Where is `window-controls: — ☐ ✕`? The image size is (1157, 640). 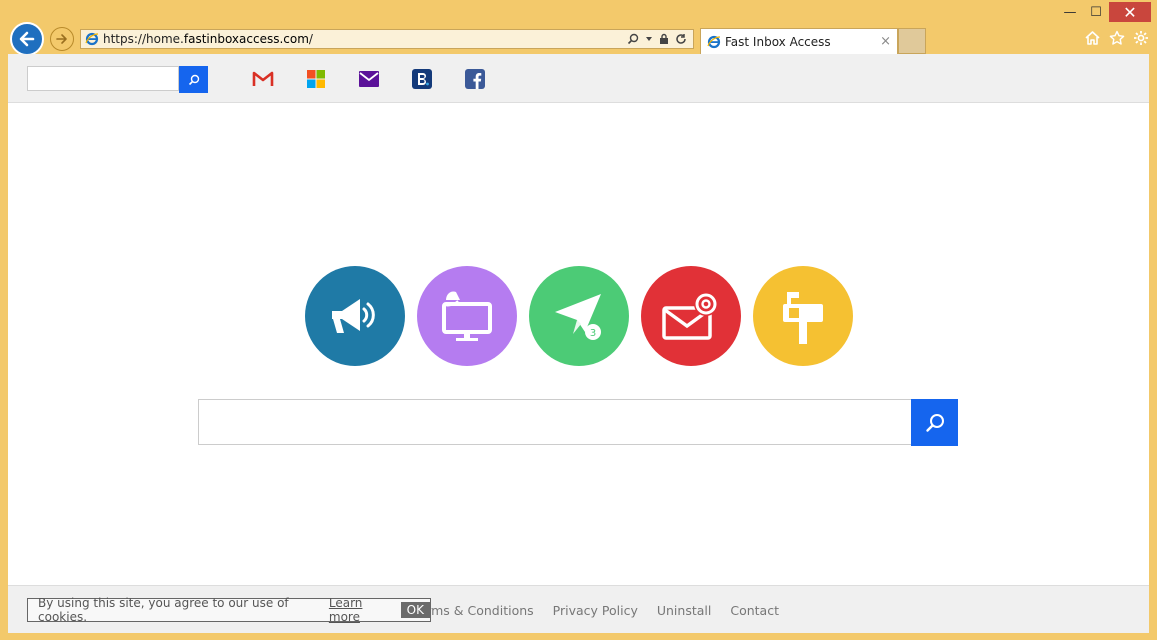
window-controls: — ☐ ✕ is located at coordinates (1104, 12).